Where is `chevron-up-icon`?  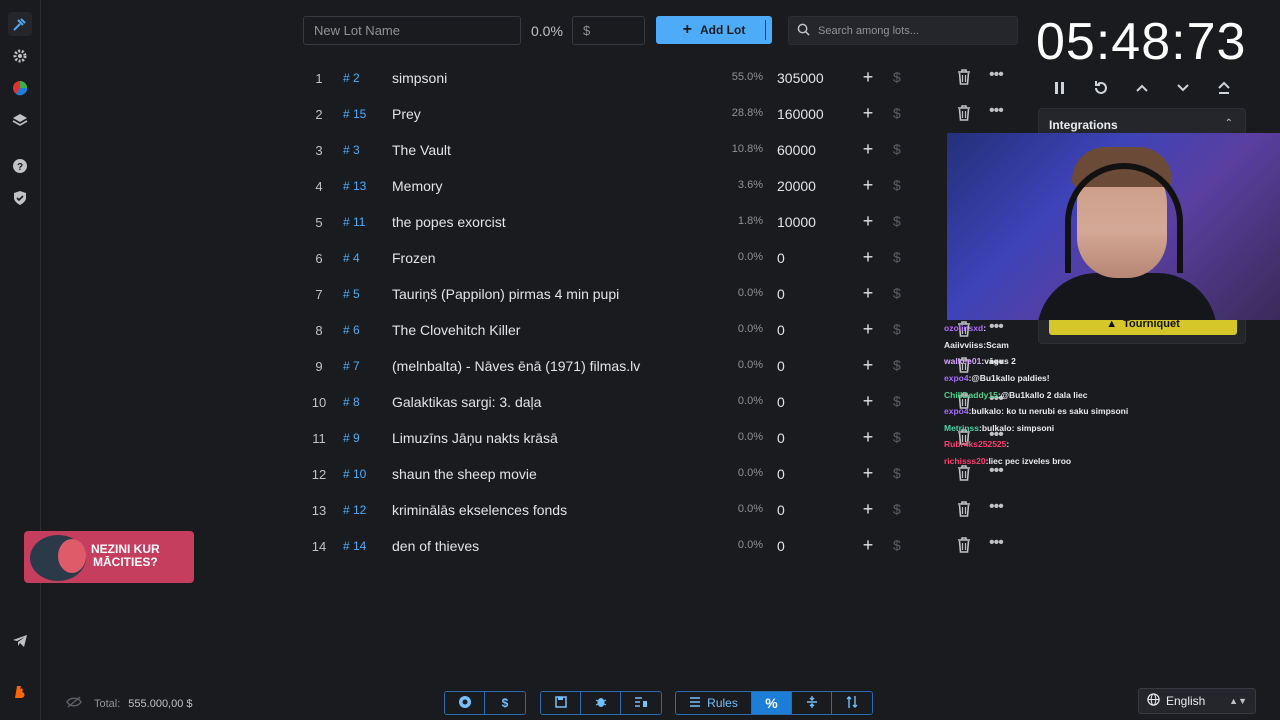 chevron-up-icon is located at coordinates (1142, 88).